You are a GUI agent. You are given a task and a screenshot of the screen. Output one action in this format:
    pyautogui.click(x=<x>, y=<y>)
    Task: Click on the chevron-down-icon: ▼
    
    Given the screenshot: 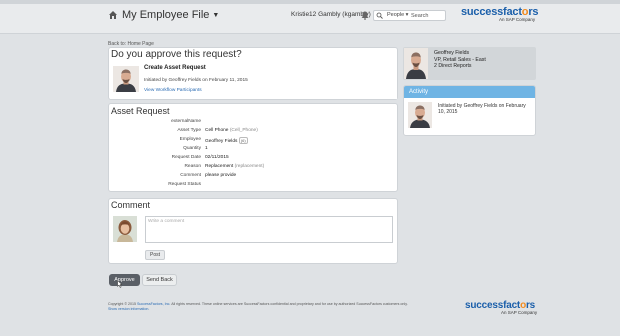 What is the action you would take?
    pyautogui.click(x=216, y=15)
    